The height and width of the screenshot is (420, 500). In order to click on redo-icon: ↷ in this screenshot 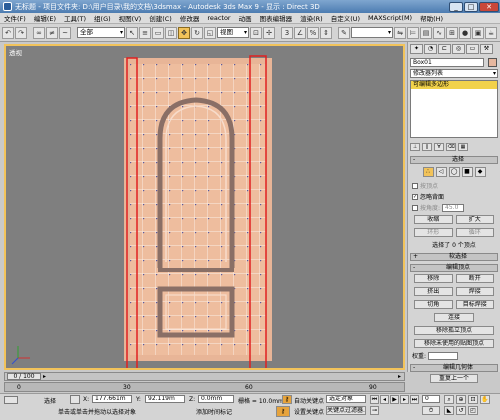, I will do `click(21, 32)`.